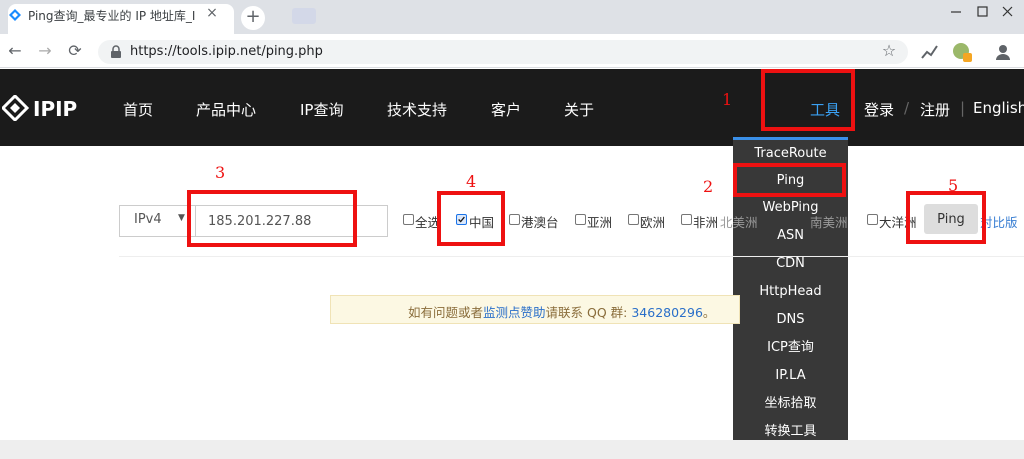 The width and height of the screenshot is (1024, 459). Describe the element at coordinates (946, 217) in the screenshot. I see `annotation-box-ping-button` at that location.